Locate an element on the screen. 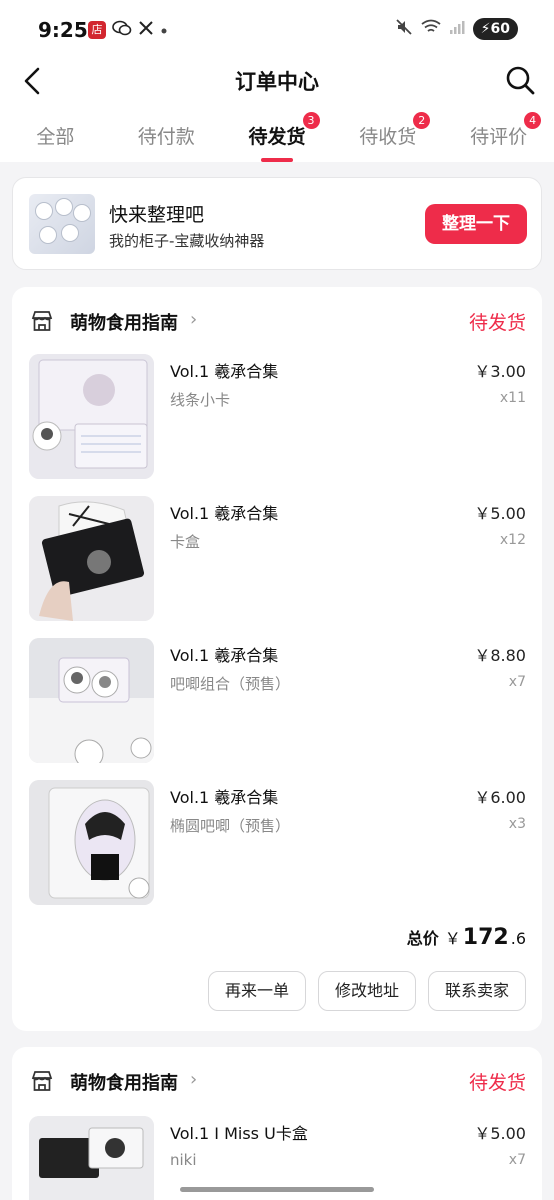 The height and width of the screenshot is (1200, 554). promo-subtitle: 我的柜子-宝藏收纳神器 is located at coordinates (187, 241).